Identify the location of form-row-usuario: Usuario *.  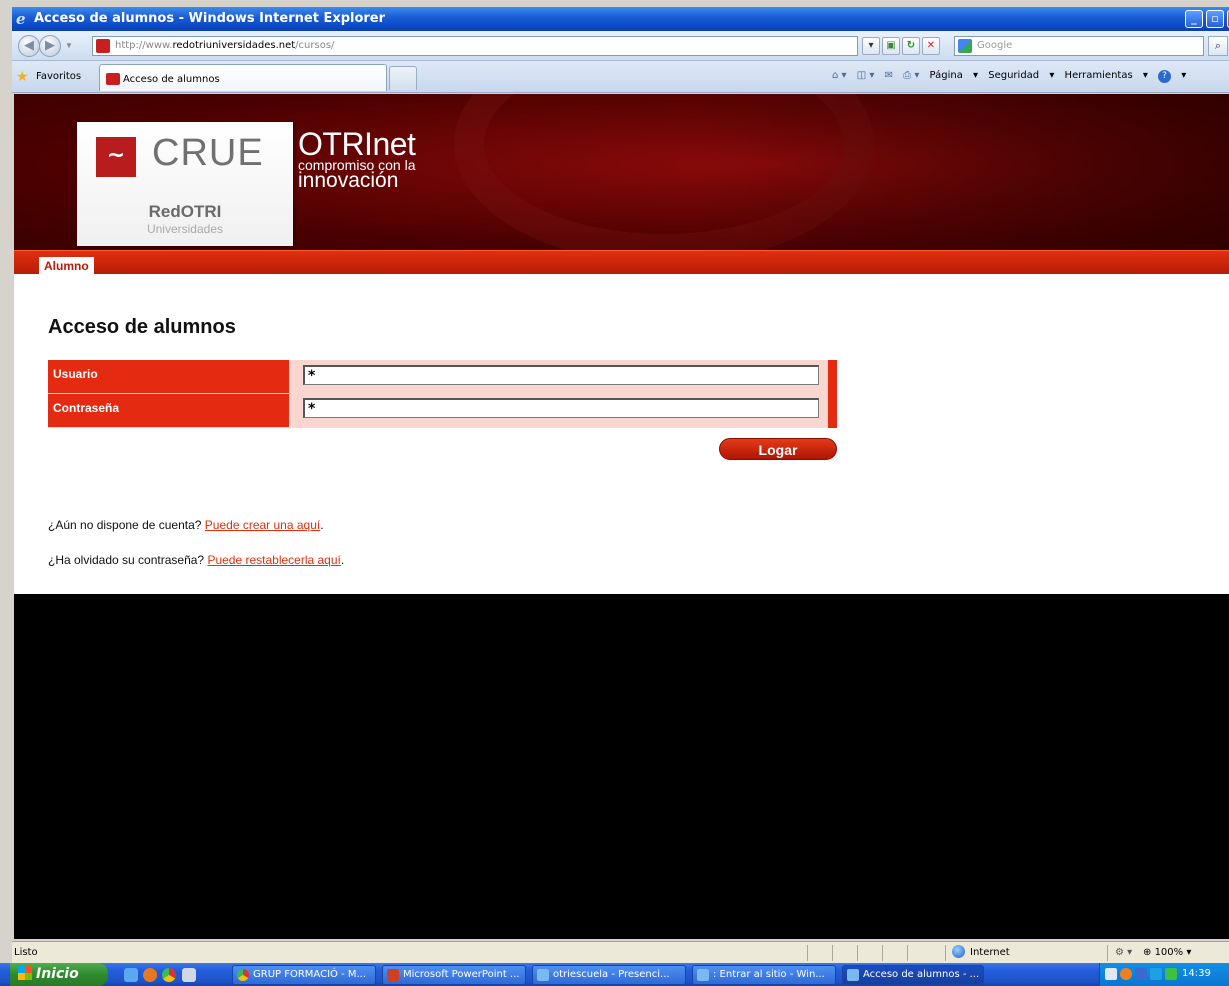
(438, 376).